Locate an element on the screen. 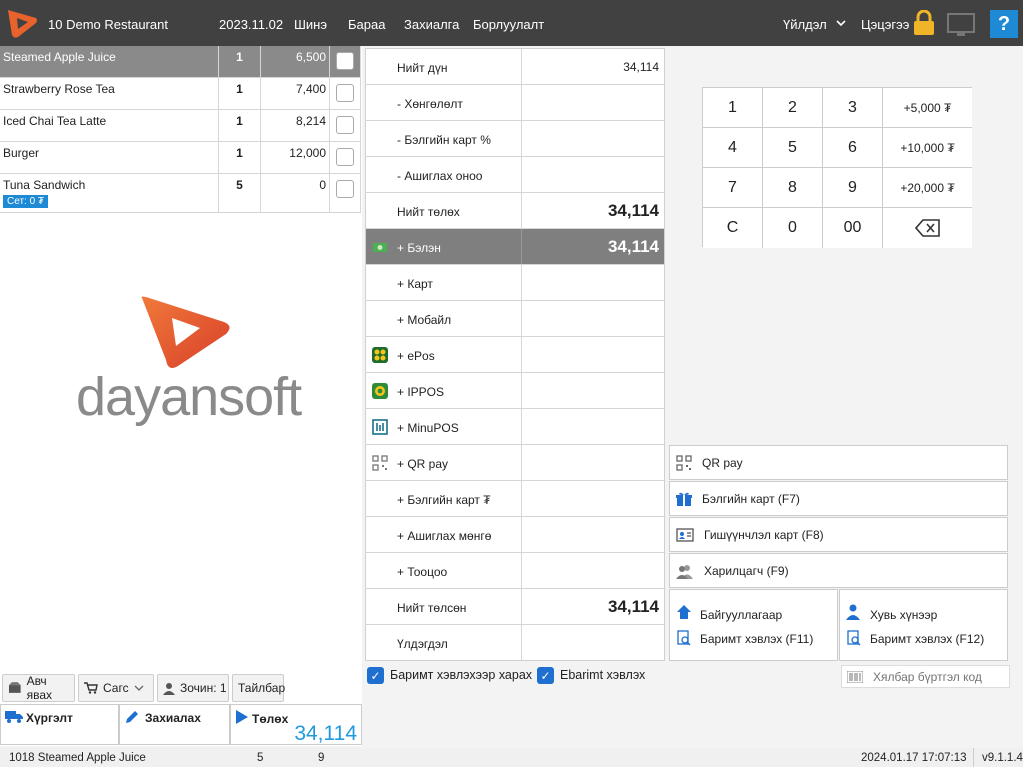  business-date: 2023.11.02 is located at coordinates (251, 24).